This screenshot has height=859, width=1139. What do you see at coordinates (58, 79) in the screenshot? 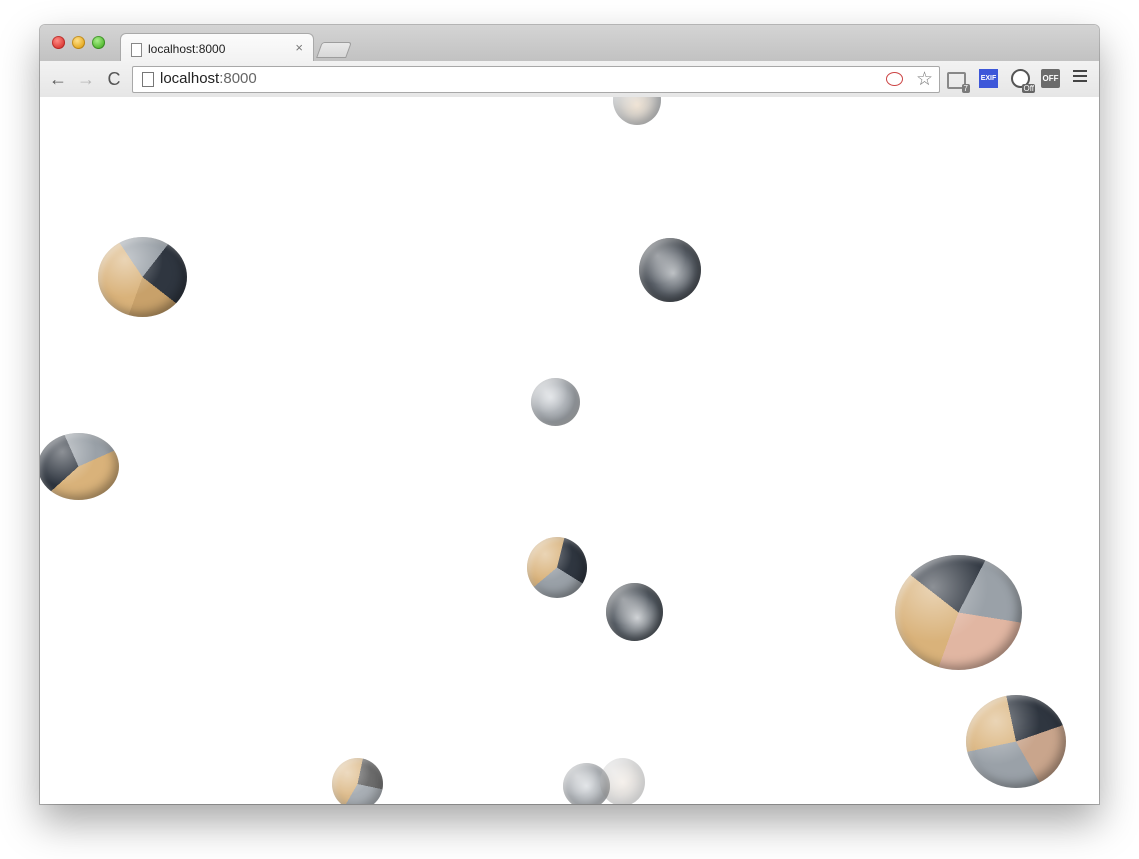
I see `back-arrow-icon: ←` at bounding box center [58, 79].